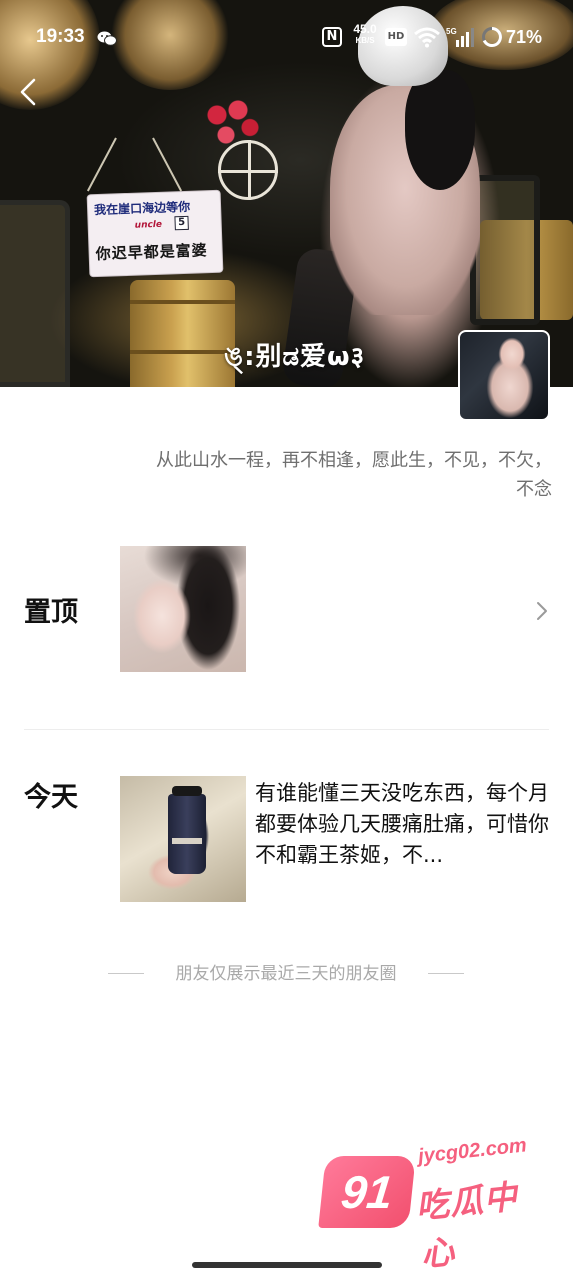 Image resolution: width=573 pixels, height=1280 pixels. Describe the element at coordinates (286, 729) in the screenshot. I see `section-divider` at that location.